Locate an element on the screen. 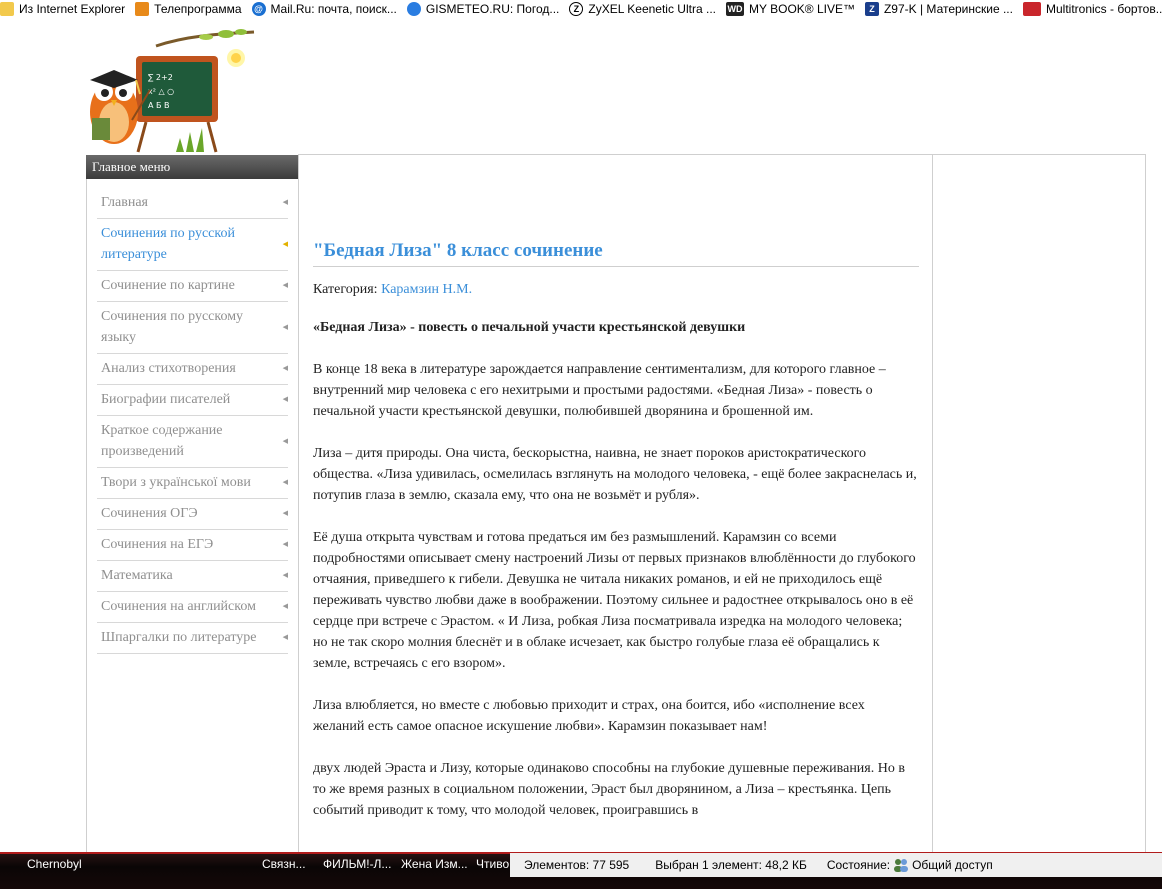 The image size is (1162, 889). bookmark-tv-program: Телепрограмма is located at coordinates (188, 8).